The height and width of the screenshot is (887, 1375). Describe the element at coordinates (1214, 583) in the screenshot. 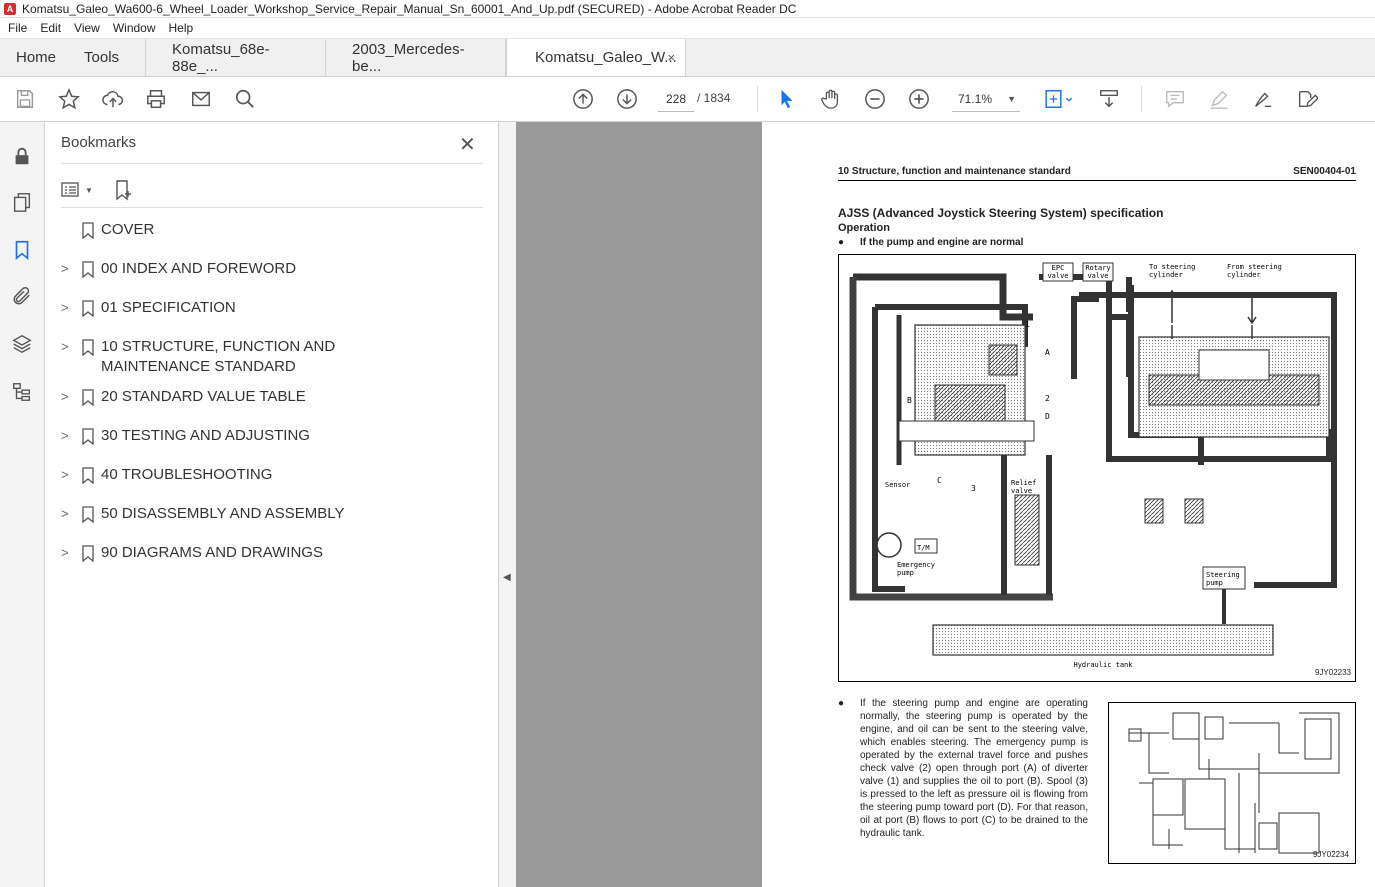

I see `steering-pump-label: pump` at that location.